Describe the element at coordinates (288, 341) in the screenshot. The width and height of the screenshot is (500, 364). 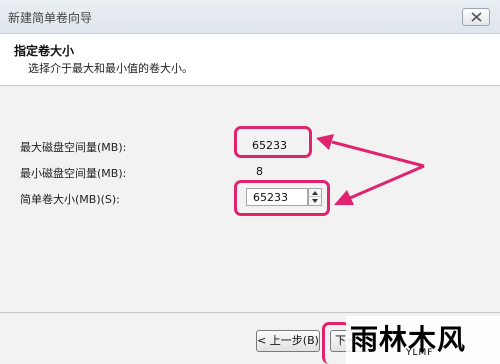
I see `back-button: < 上一步(B)` at that location.